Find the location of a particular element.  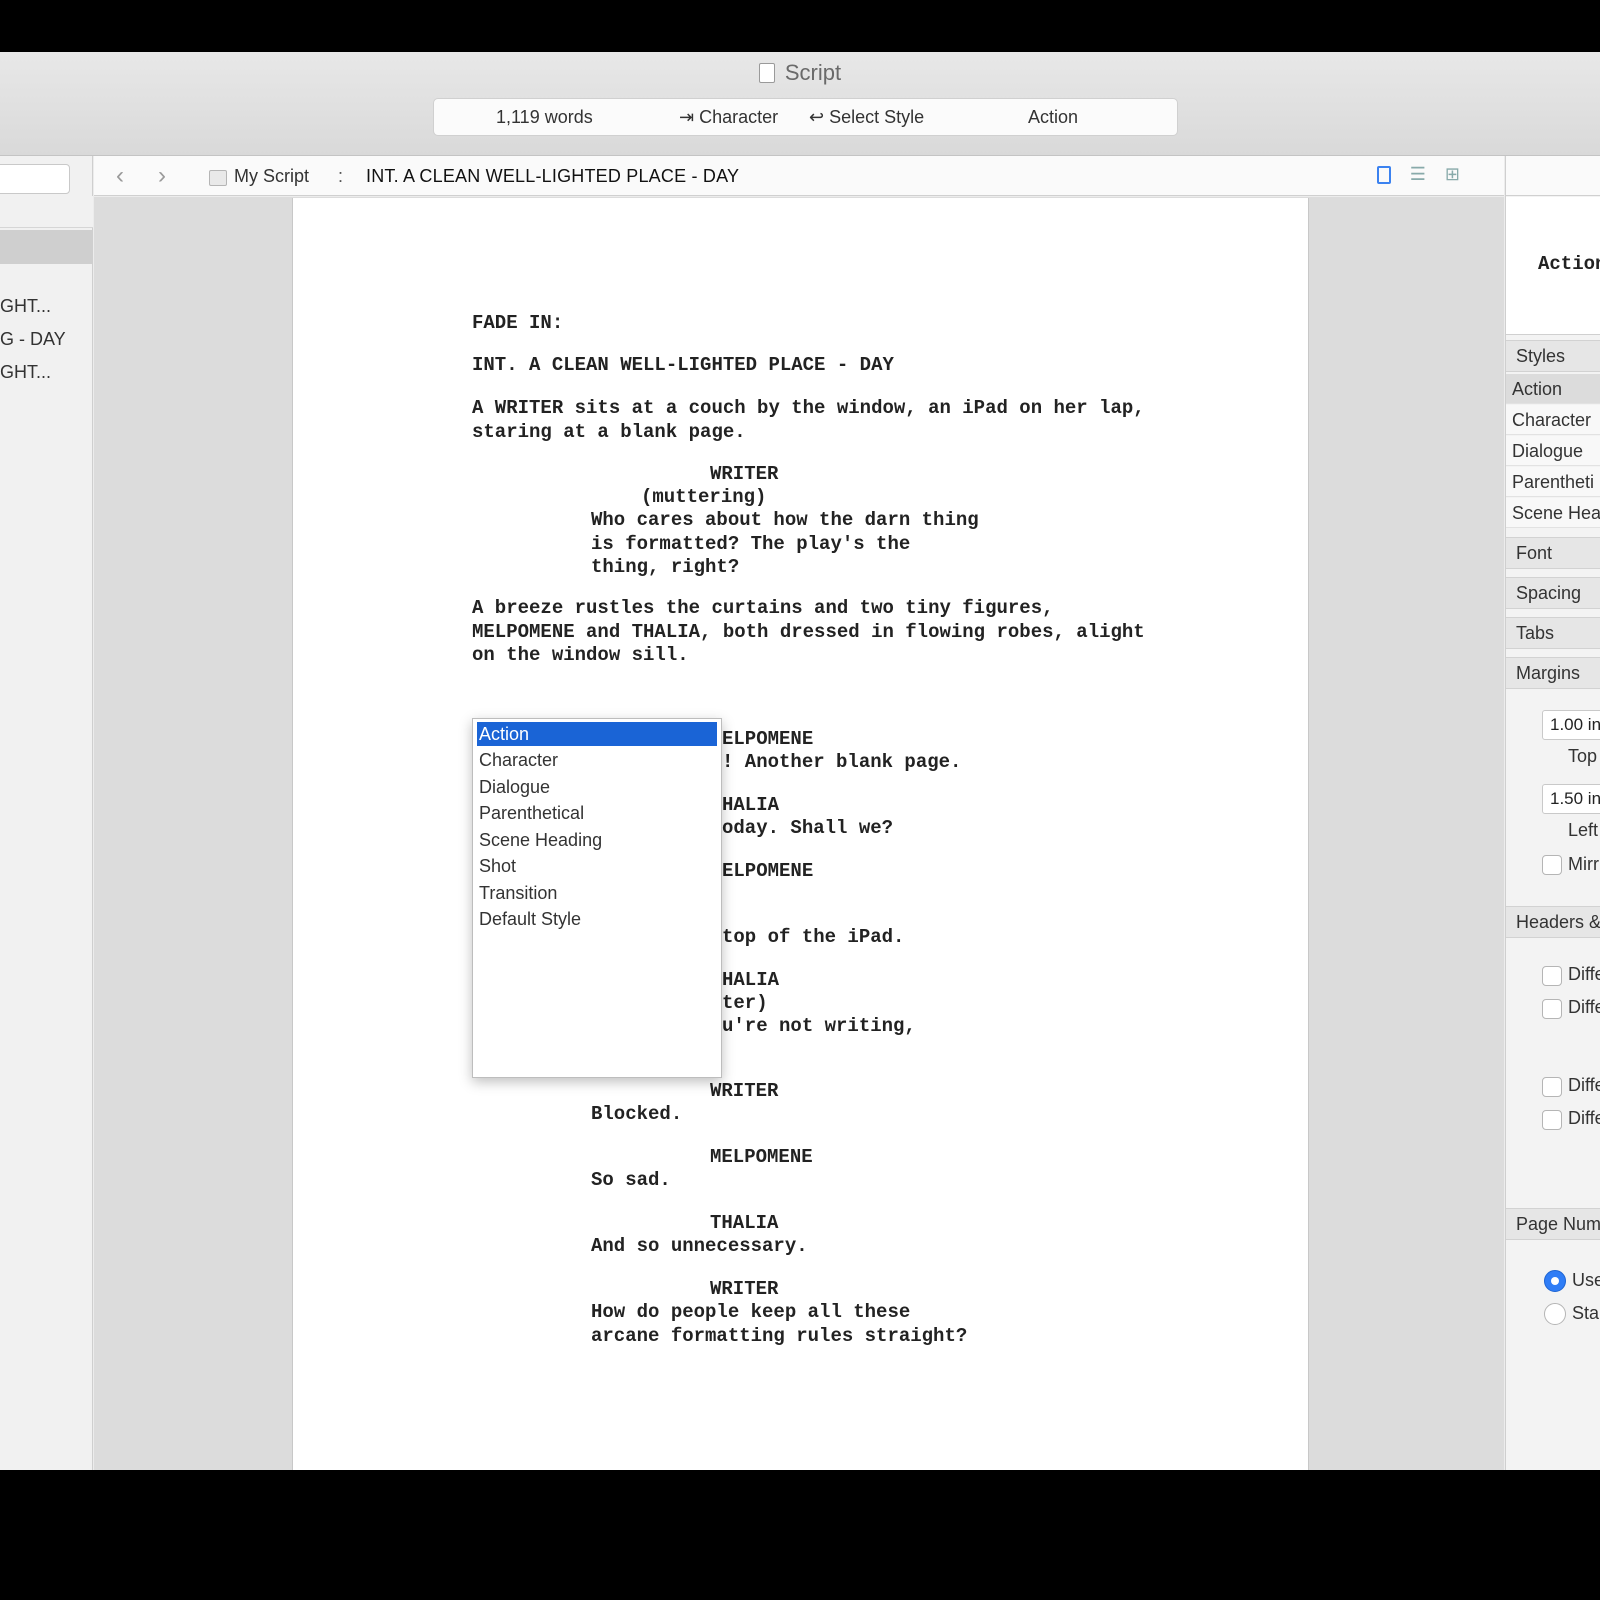

window-title: Script is located at coordinates (800, 73).